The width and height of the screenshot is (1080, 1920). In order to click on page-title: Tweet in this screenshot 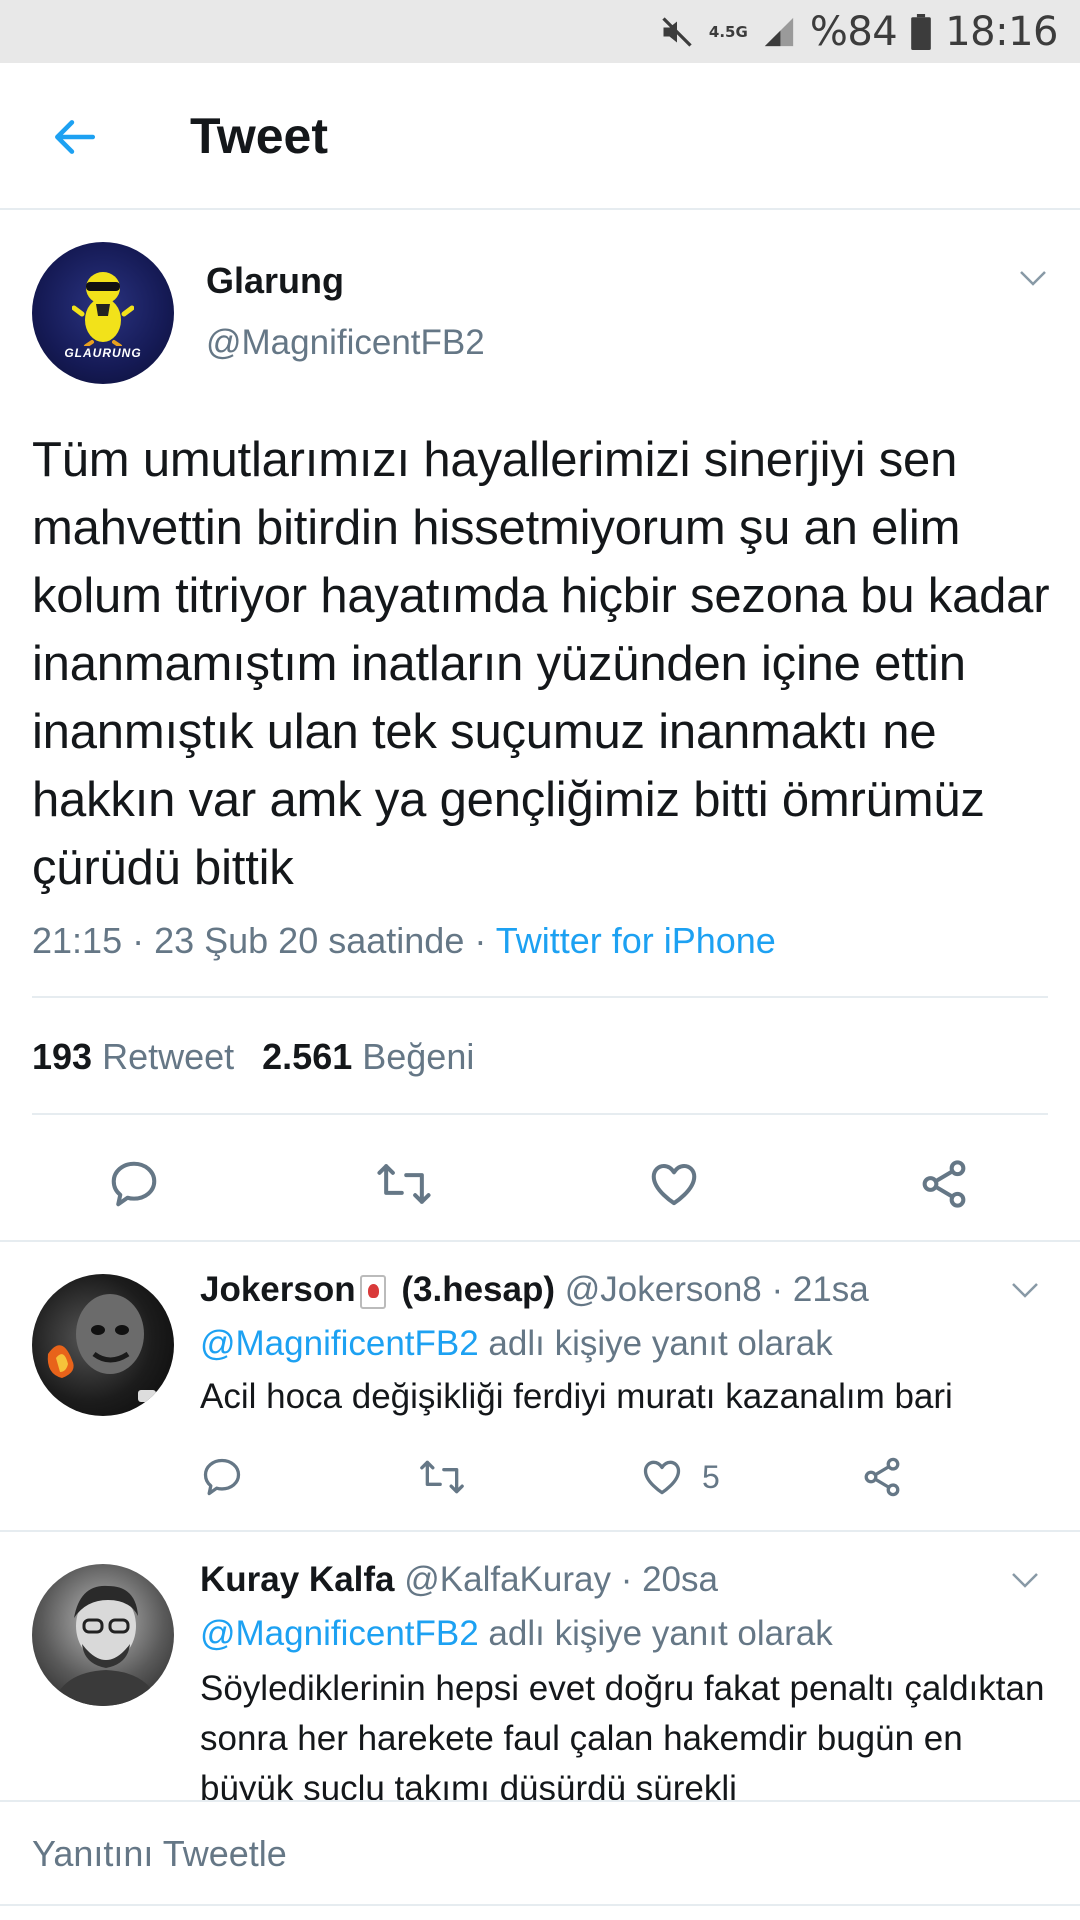, I will do `click(259, 136)`.